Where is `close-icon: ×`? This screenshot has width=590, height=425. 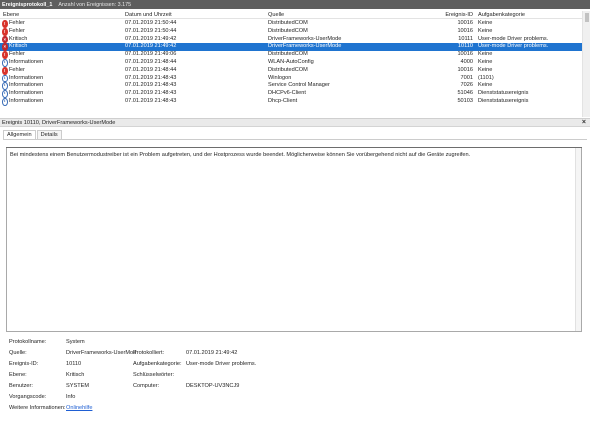 close-icon: × is located at coordinates (584, 123).